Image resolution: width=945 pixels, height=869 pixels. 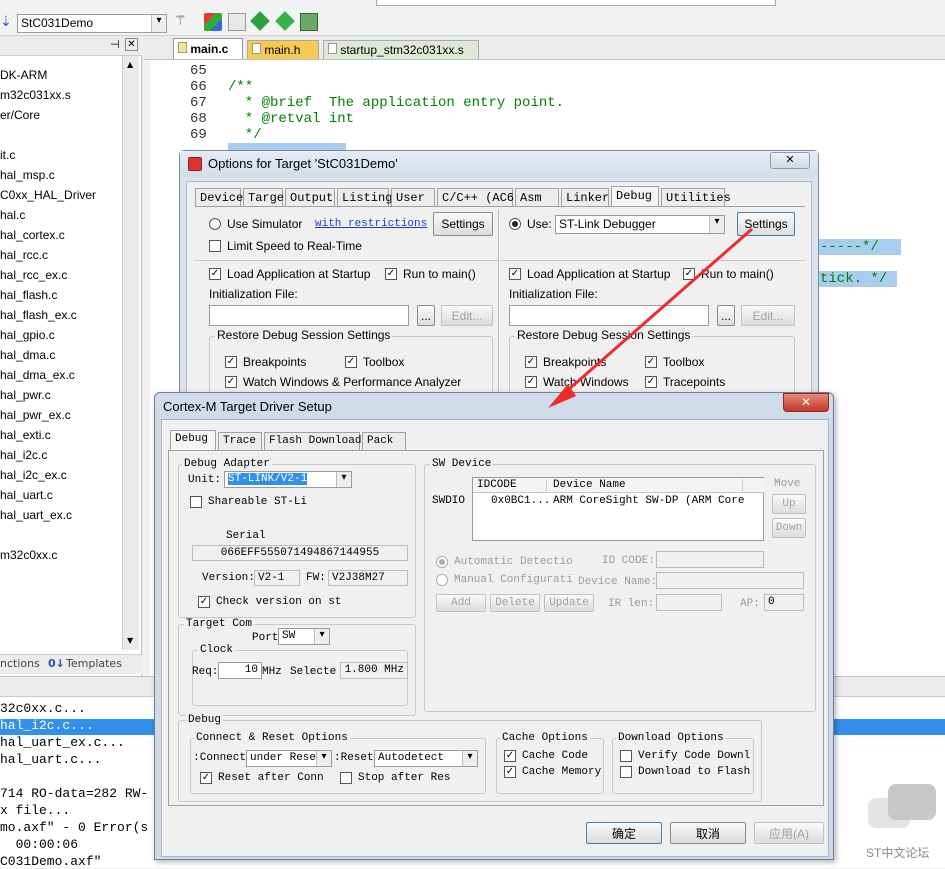 What do you see at coordinates (902, 824) in the screenshot?
I see `watermark: ST中文论坛` at bounding box center [902, 824].